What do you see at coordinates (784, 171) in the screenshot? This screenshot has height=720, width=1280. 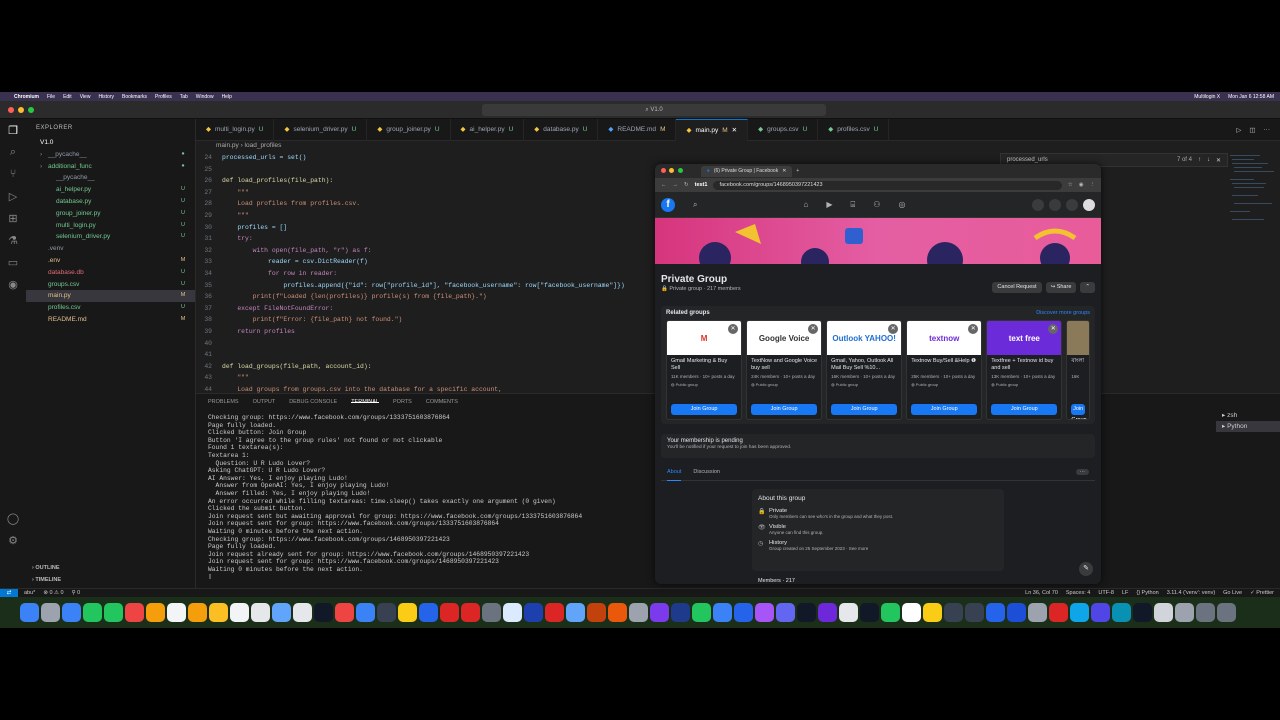 I see `close-tab-icon: ✕` at bounding box center [784, 171].